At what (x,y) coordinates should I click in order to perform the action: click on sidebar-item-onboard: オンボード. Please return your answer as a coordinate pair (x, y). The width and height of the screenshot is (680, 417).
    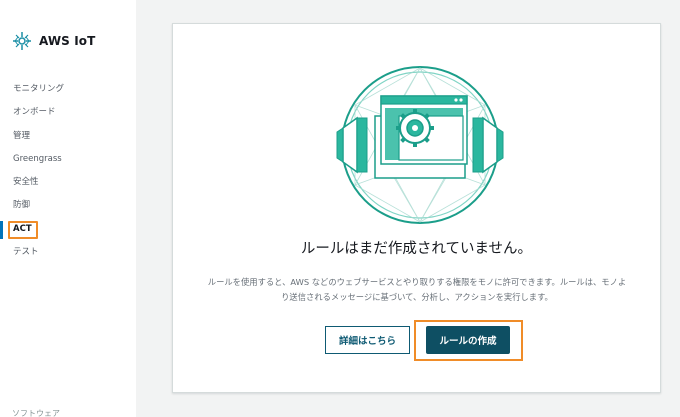
    Looking at the image, I should click on (68, 112).